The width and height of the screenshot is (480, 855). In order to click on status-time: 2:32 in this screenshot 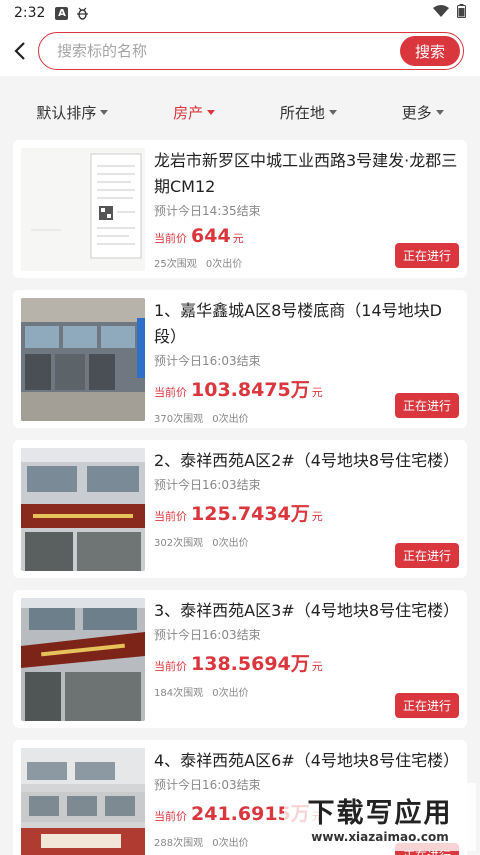, I will do `click(30, 13)`.